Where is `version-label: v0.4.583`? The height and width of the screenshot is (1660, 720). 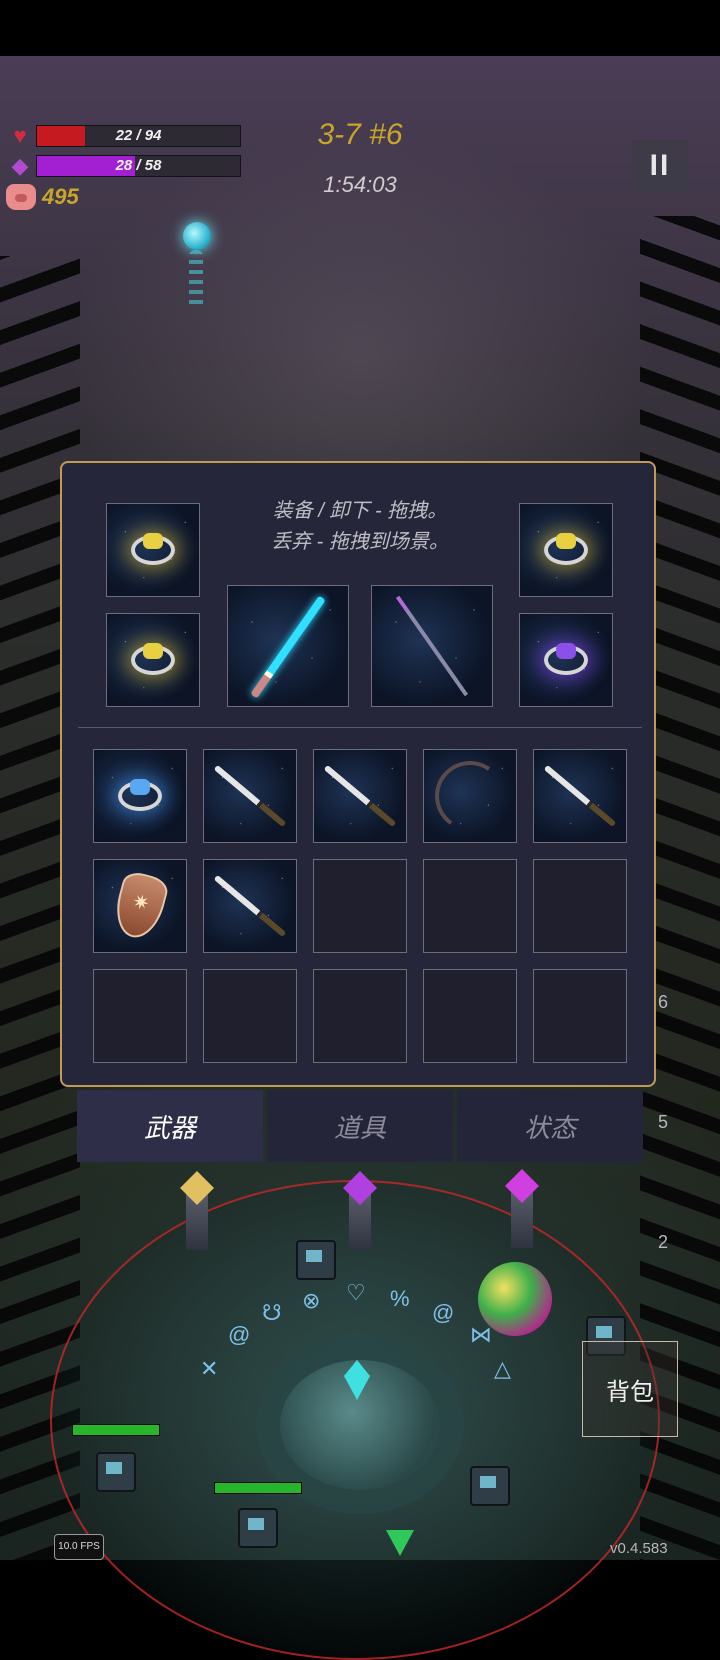
version-label: v0.4.583 is located at coordinates (639, 1548).